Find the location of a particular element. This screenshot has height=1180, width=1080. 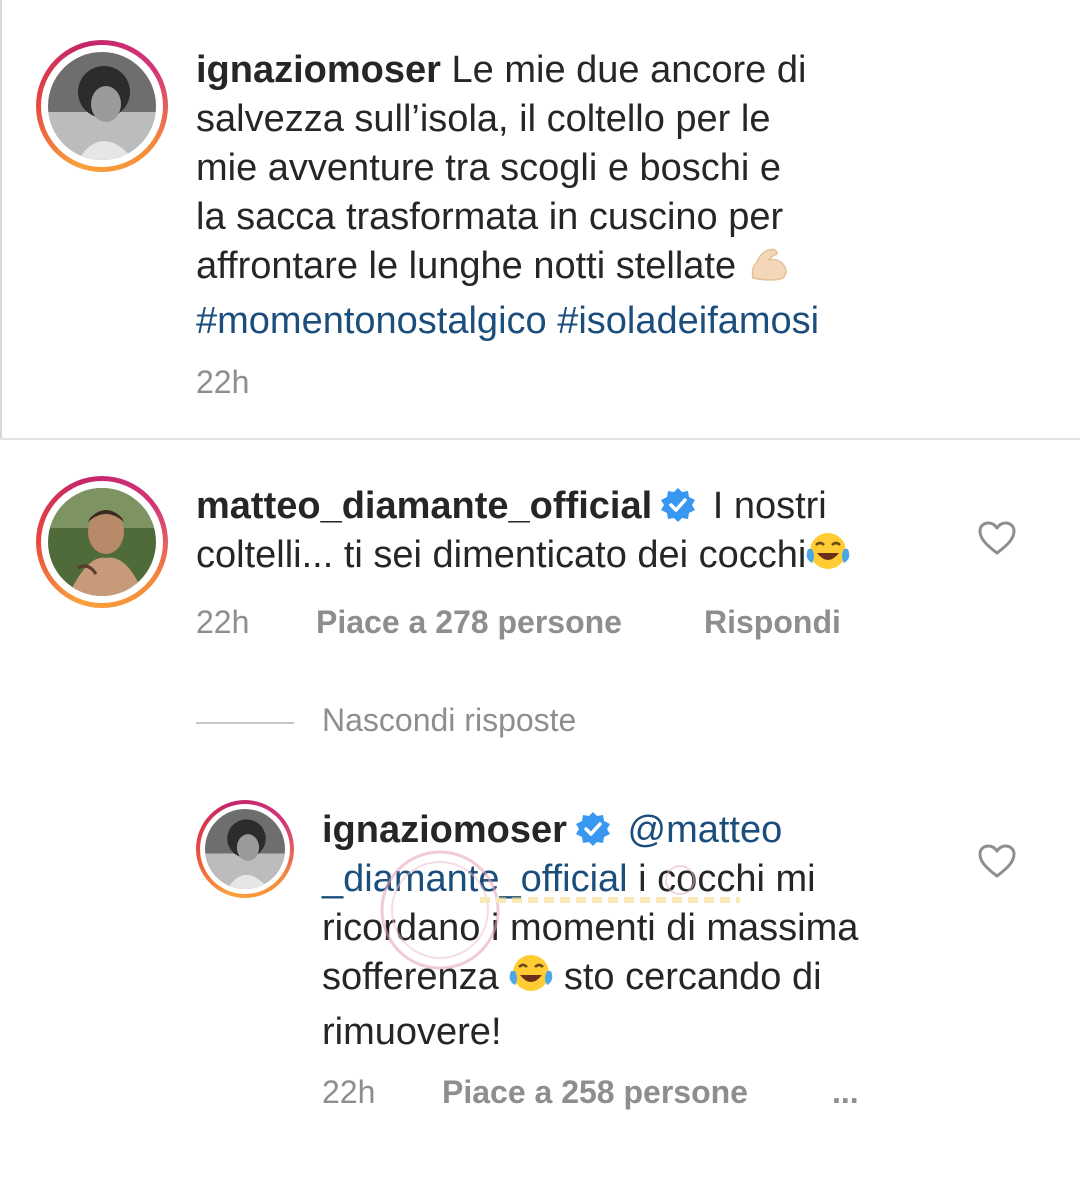

reply-text-line: ricordano i momenti di massima is located at coordinates (590, 928).